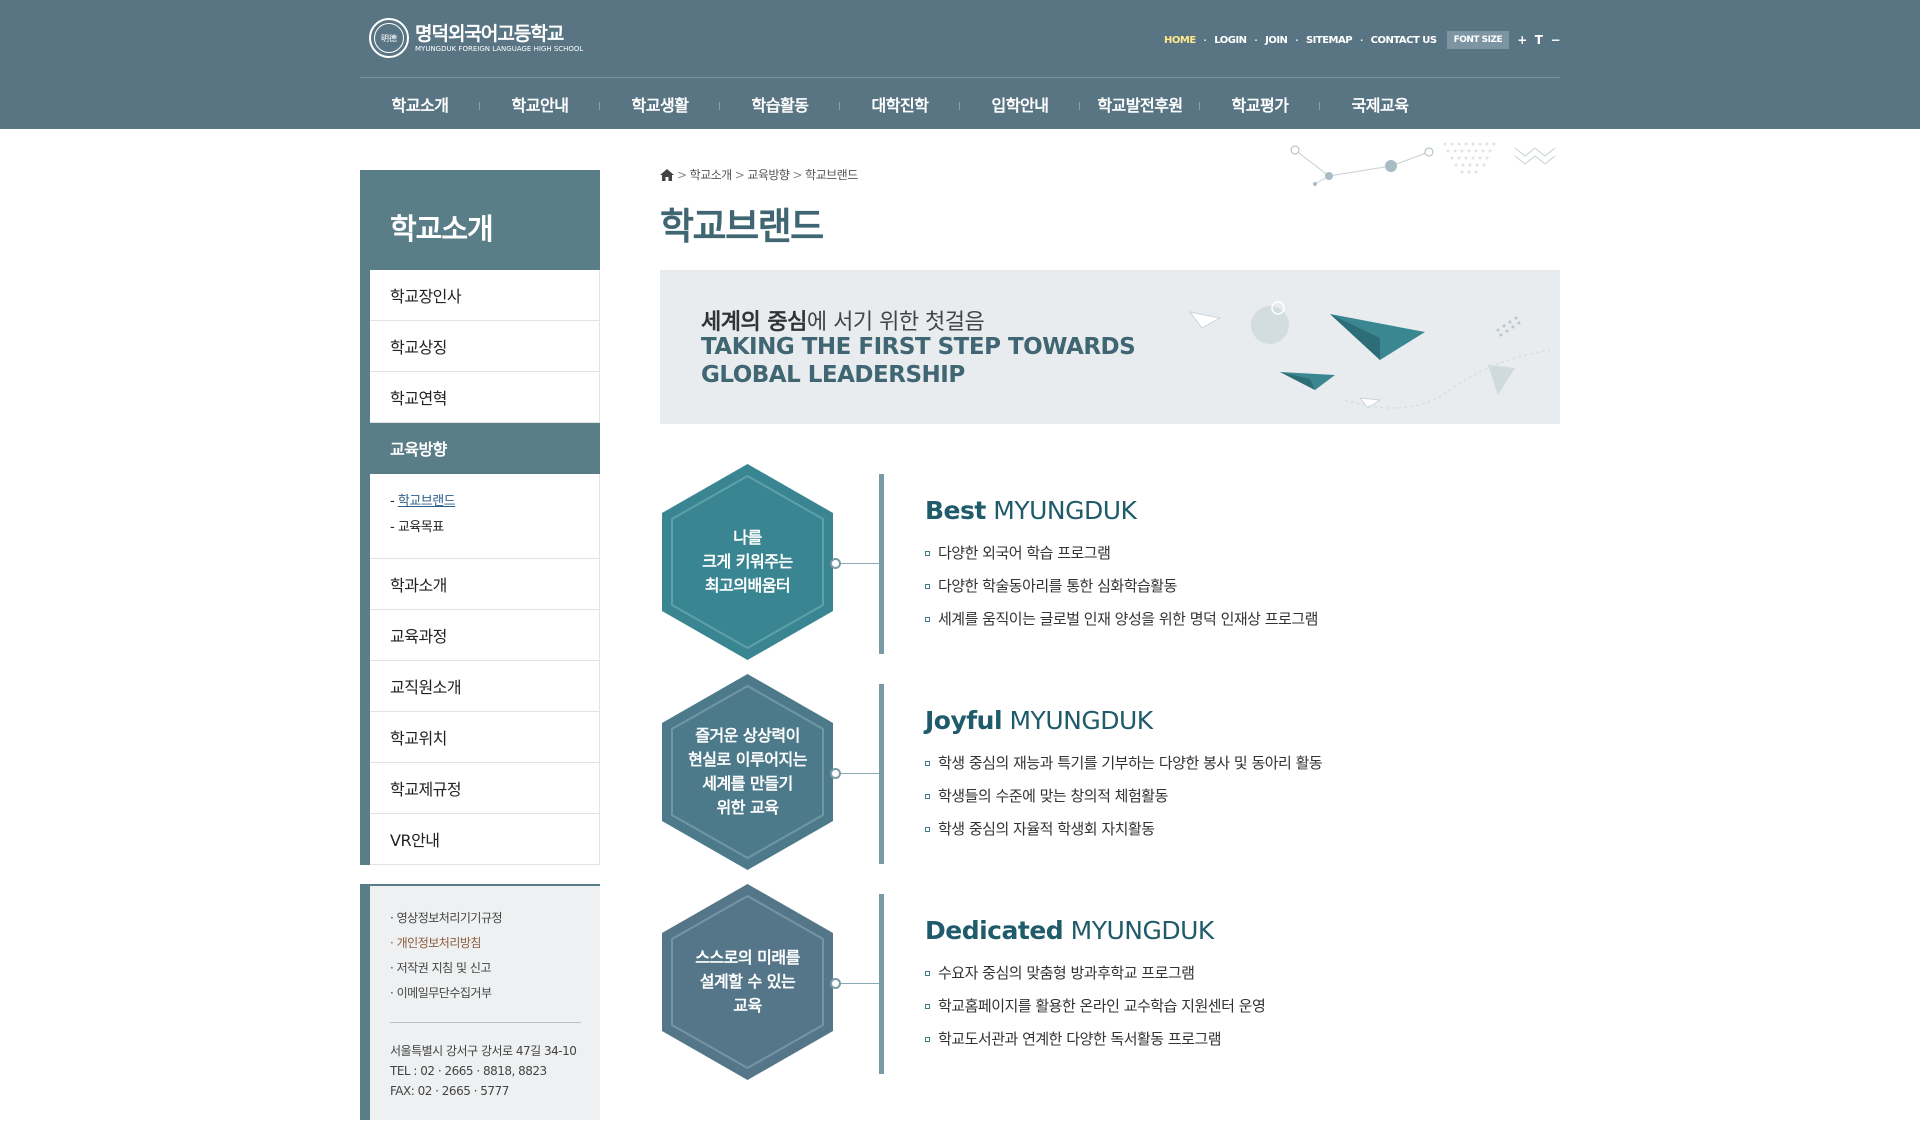 The width and height of the screenshot is (1920, 1134). Describe the element at coordinates (485, 686) in the screenshot. I see `sidebar-item-staff: 교직원소개` at that location.